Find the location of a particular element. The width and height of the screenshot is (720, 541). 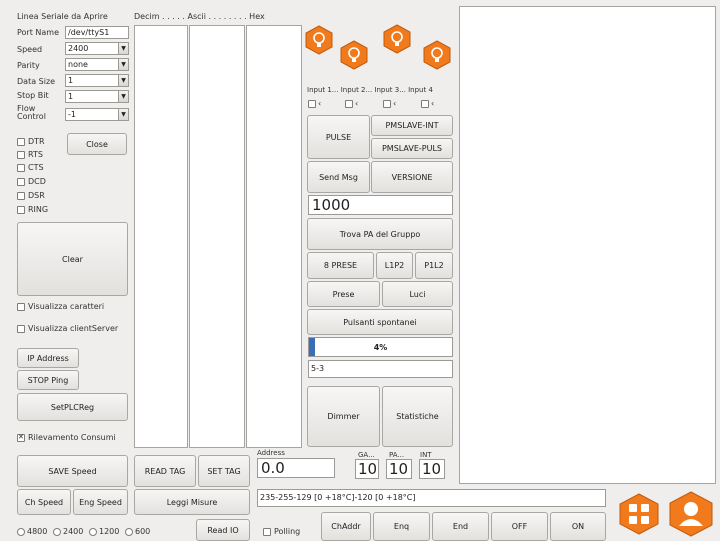

input-1-lamp-icon is located at coordinates (319, 40).